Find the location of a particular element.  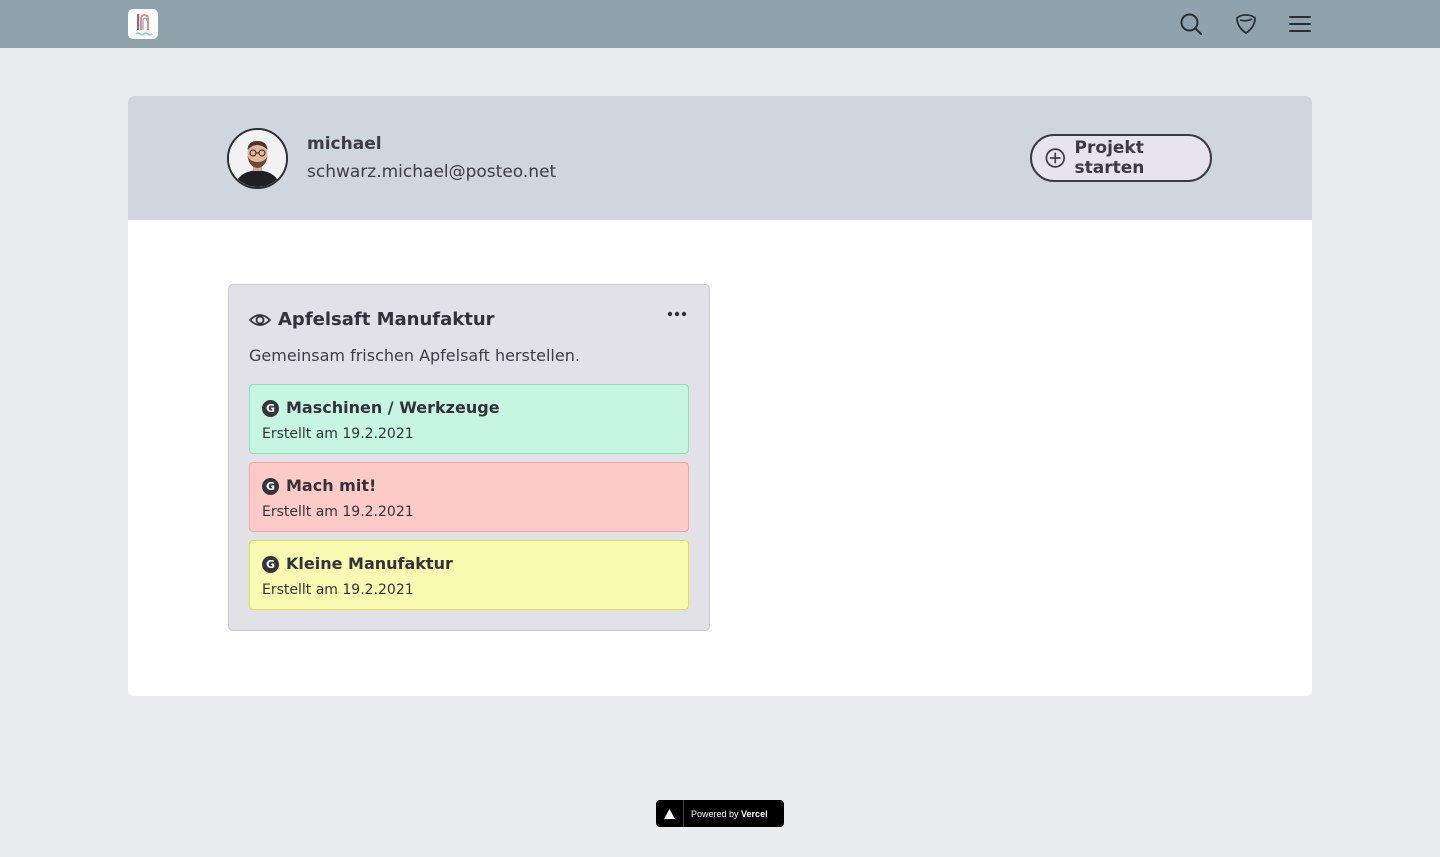

project-description: Gemeinsam frischen Apfelsaft herstellen. is located at coordinates (414, 355).